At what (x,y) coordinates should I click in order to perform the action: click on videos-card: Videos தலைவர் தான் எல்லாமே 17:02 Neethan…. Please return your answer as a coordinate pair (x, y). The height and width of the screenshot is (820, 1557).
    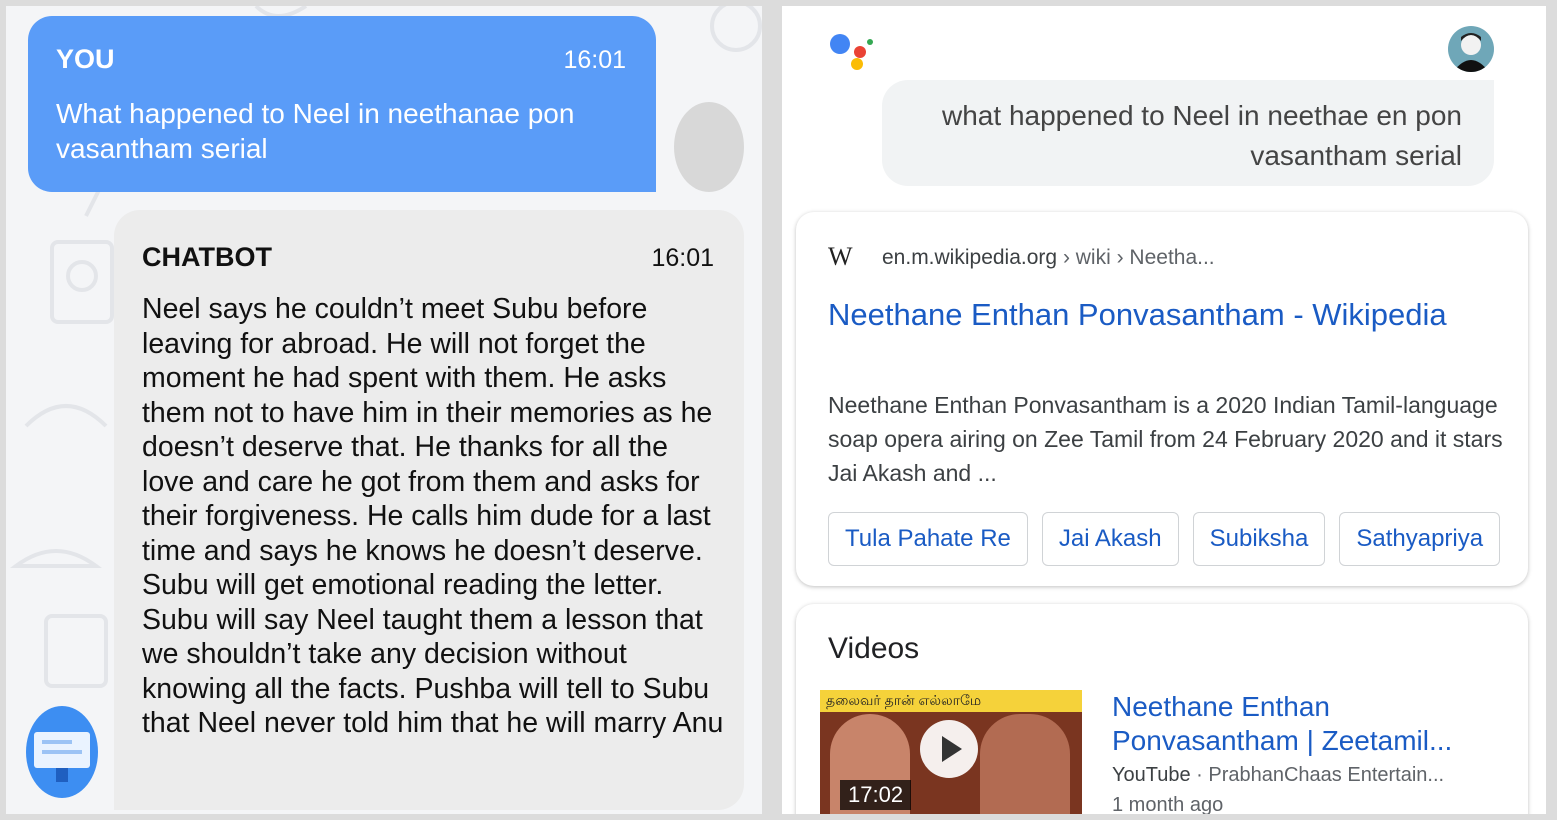
    Looking at the image, I should click on (1162, 709).